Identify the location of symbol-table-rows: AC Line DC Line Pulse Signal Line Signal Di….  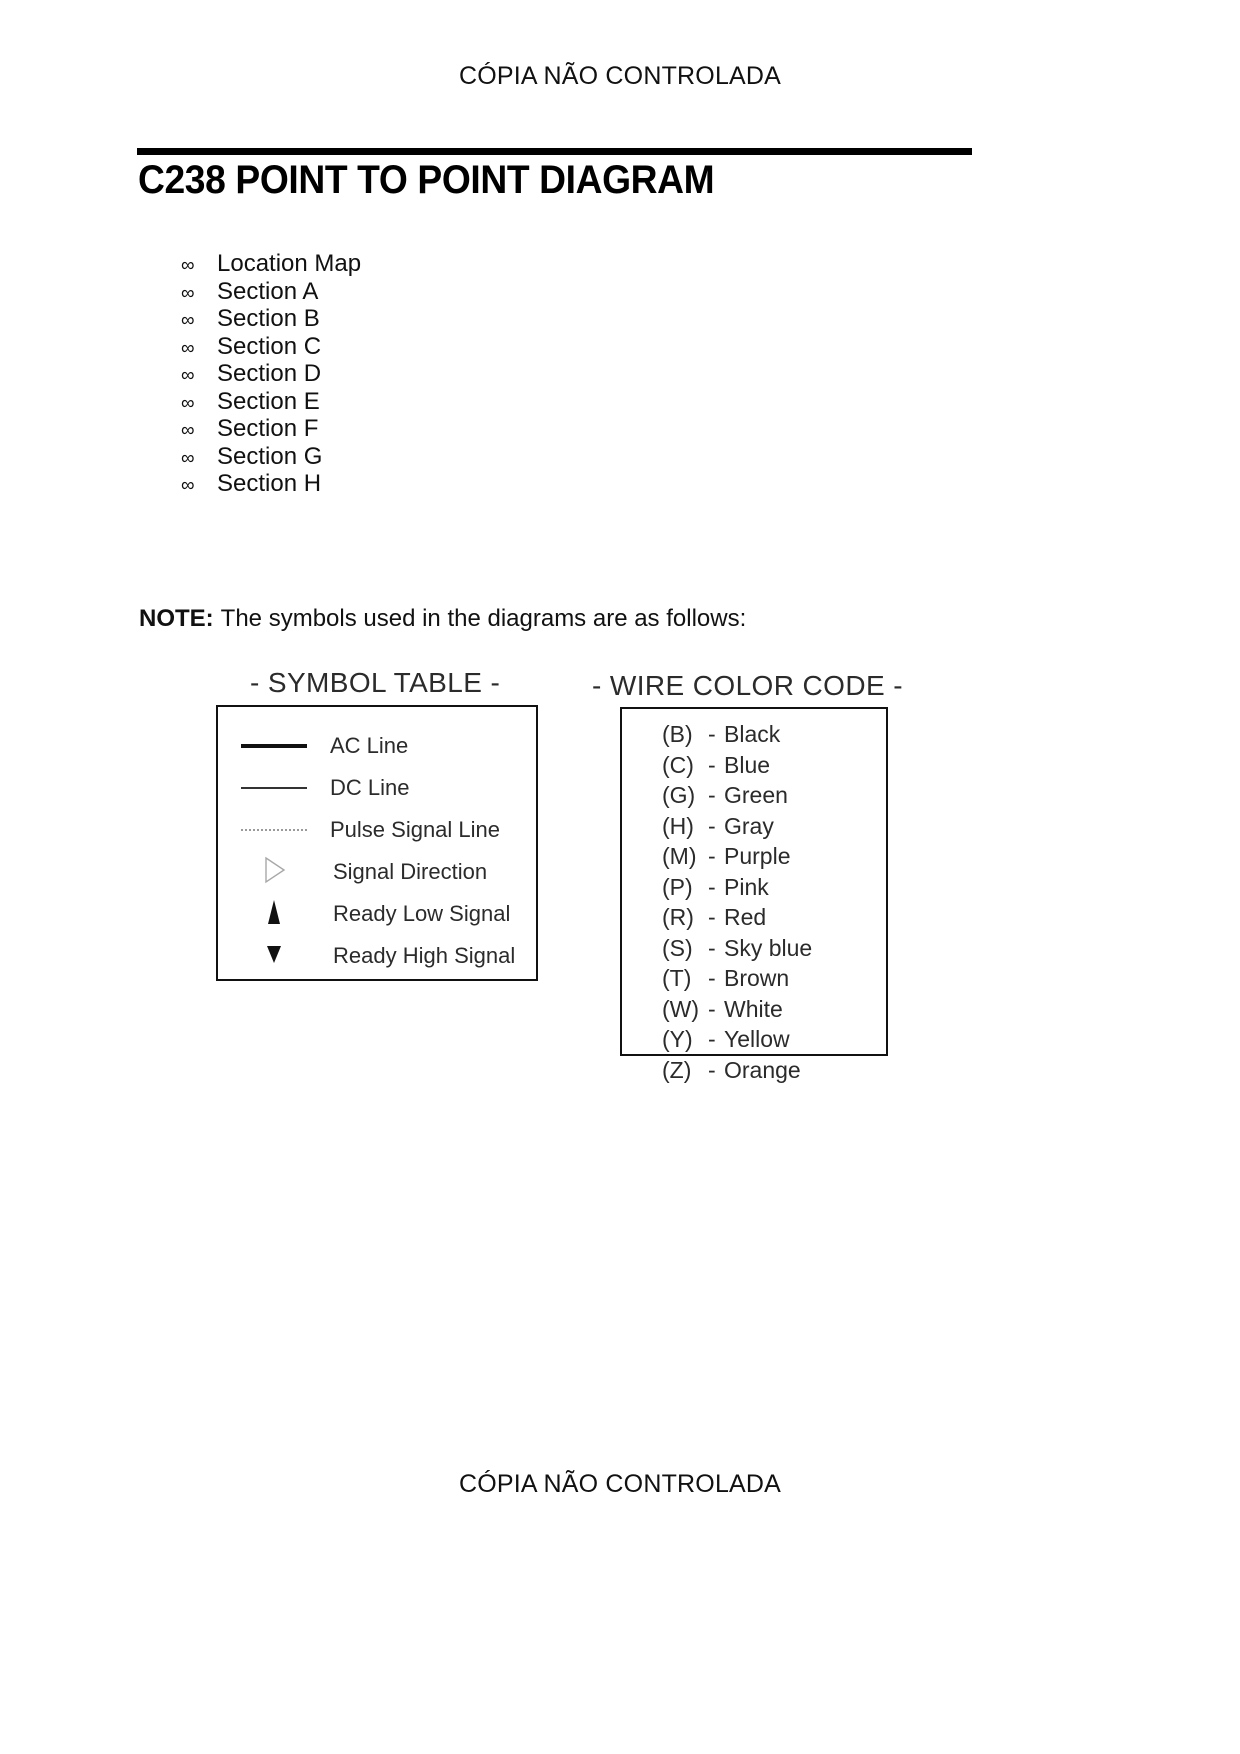
(377, 851).